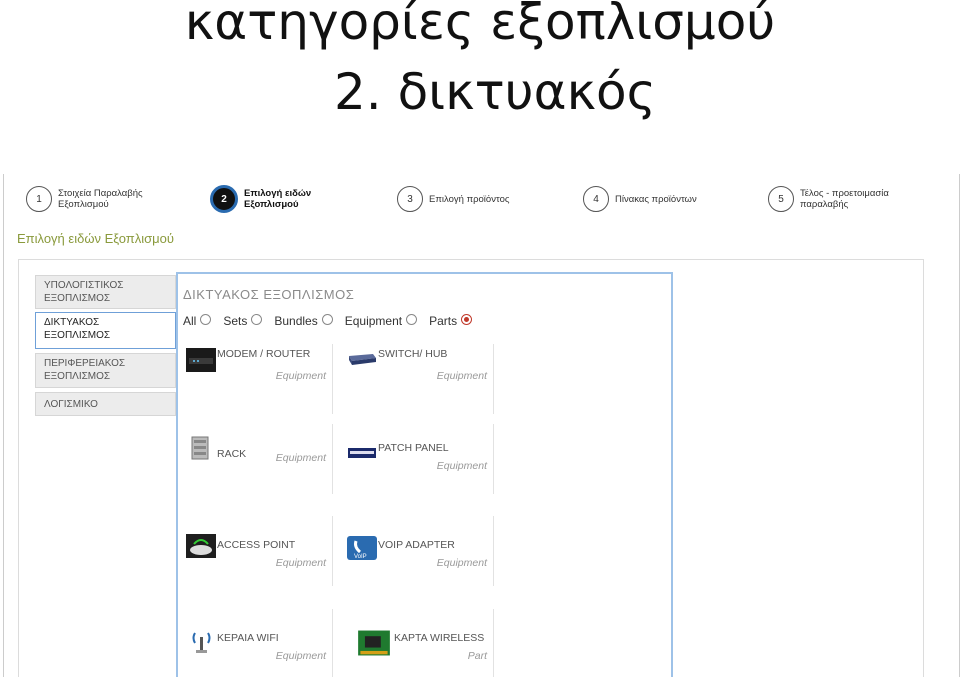 The height and width of the screenshot is (677, 960). I want to click on radio-equipment, so click(412, 319).